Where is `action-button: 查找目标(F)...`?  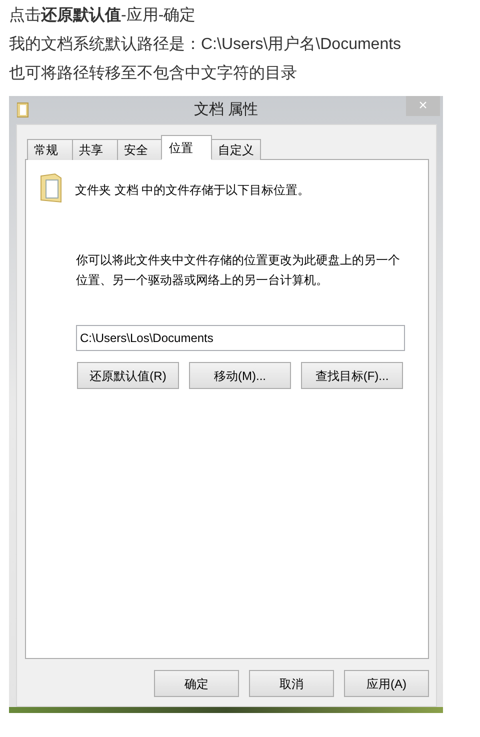
action-button: 查找目标(F)... is located at coordinates (352, 375).